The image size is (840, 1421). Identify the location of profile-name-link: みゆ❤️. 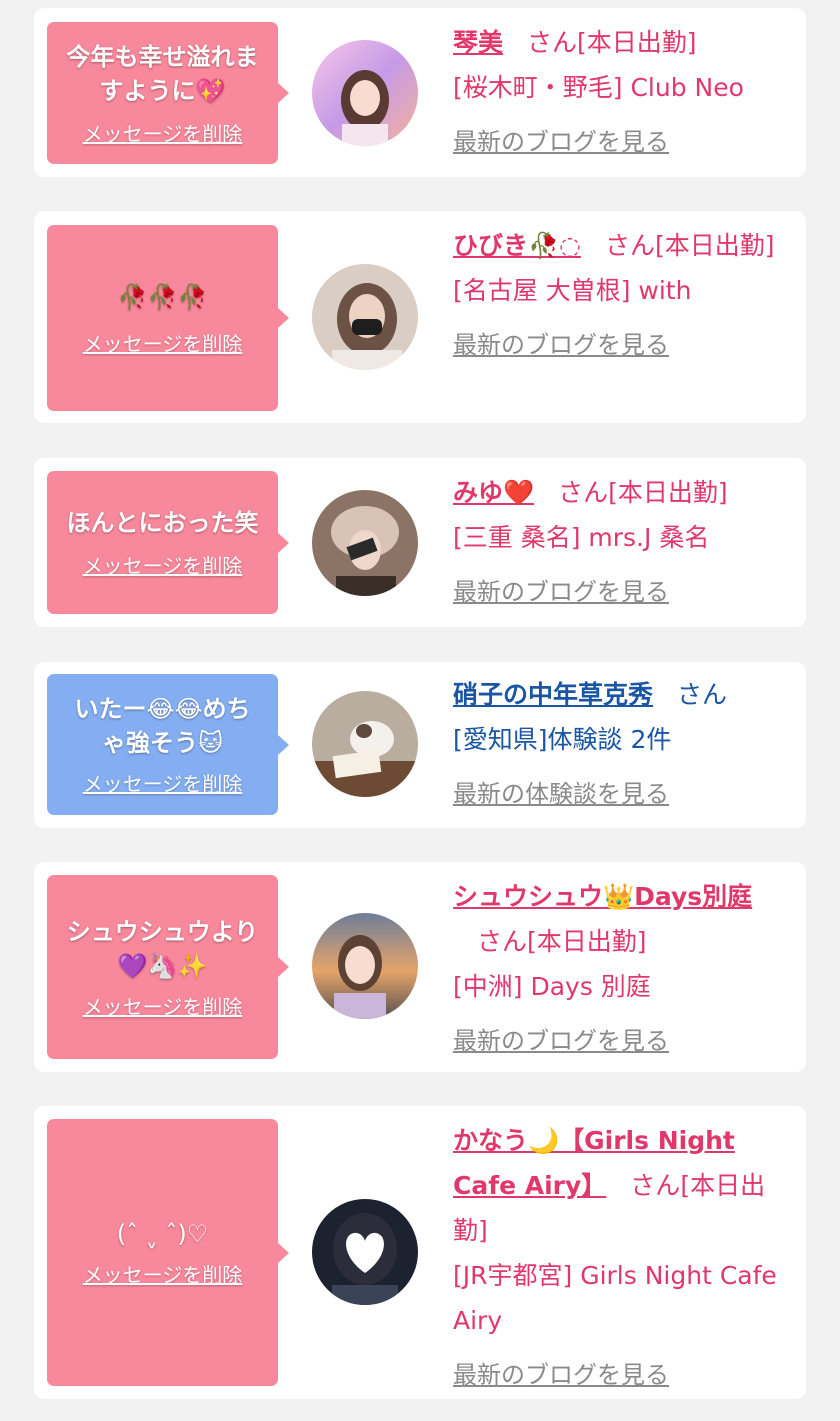
(493, 492).